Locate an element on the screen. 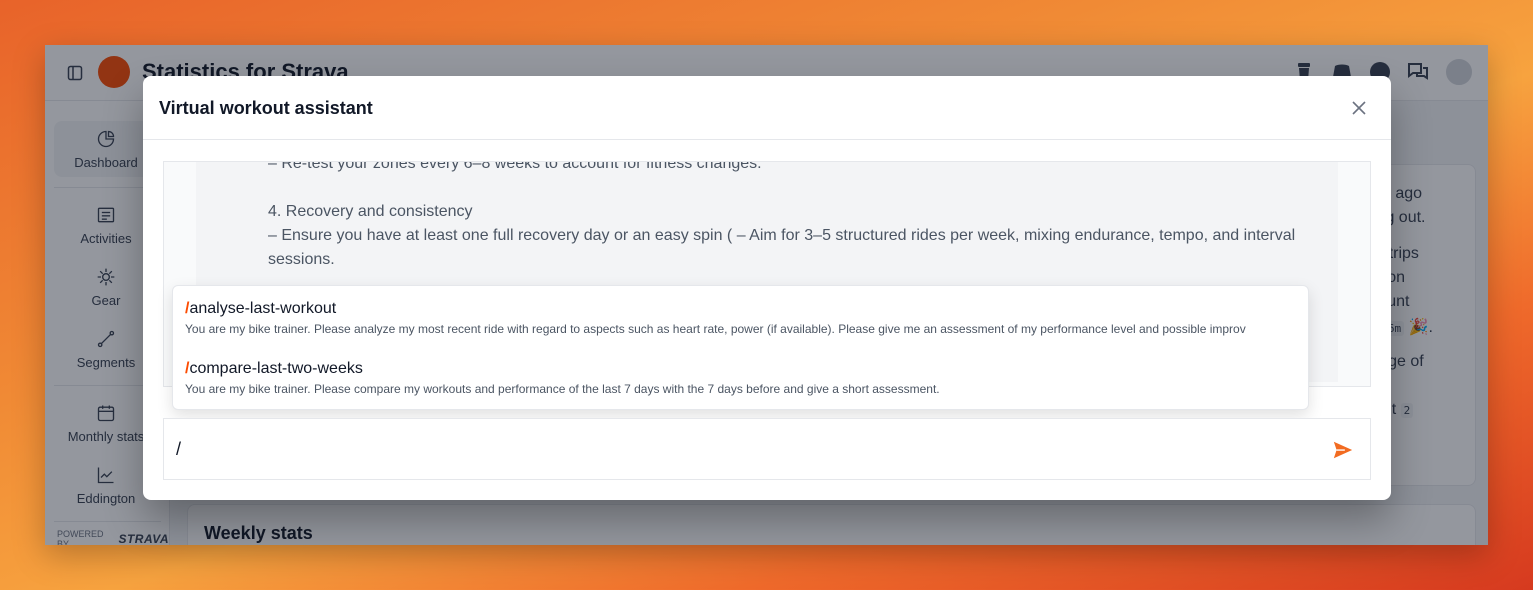  message-line: sessions. is located at coordinates (301, 259).